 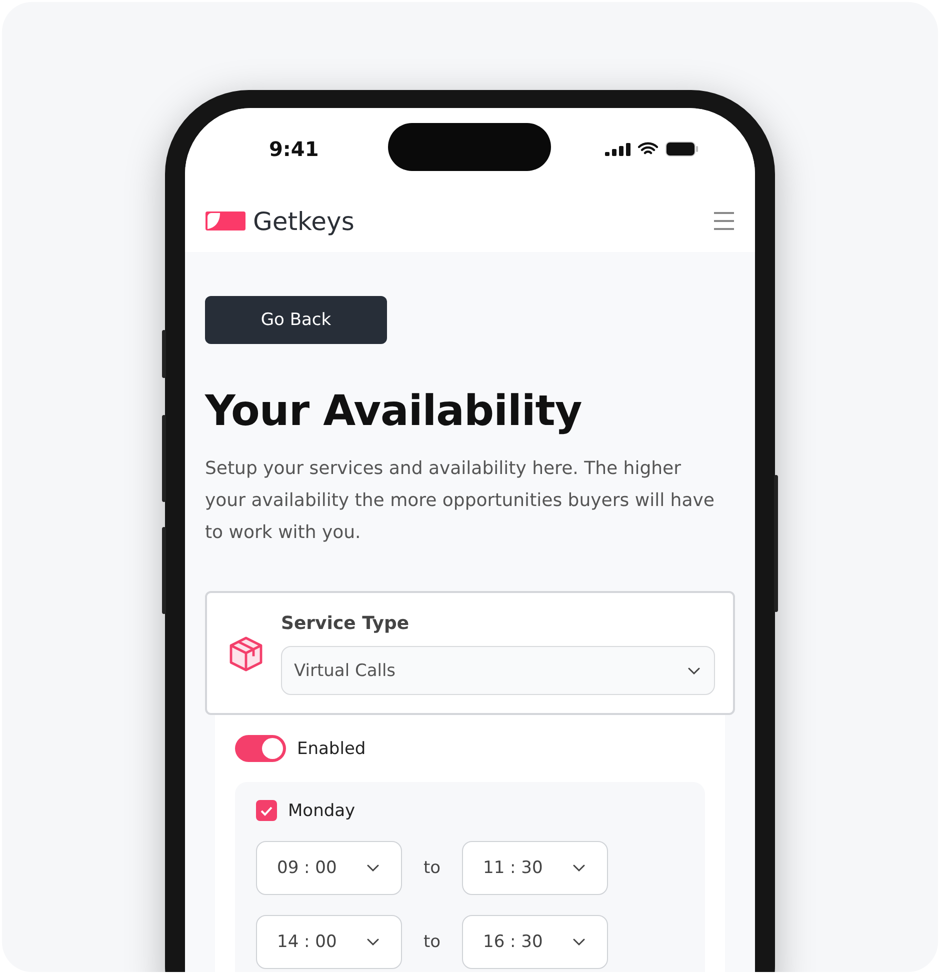 What do you see at coordinates (535, 942) in the screenshot?
I see `end-time-select: 16 : 30` at bounding box center [535, 942].